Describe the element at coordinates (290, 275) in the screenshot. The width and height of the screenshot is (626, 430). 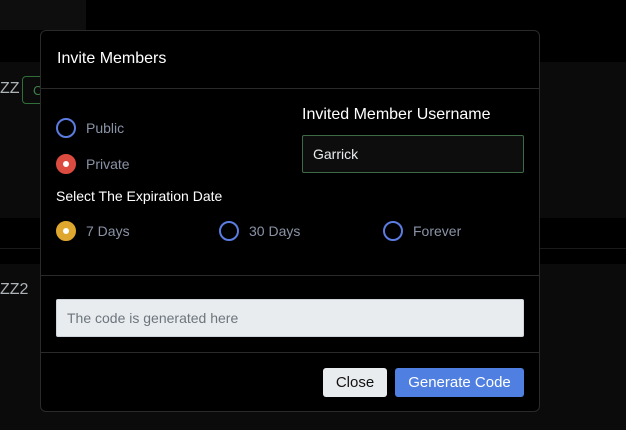
I see `modal-divider` at that location.